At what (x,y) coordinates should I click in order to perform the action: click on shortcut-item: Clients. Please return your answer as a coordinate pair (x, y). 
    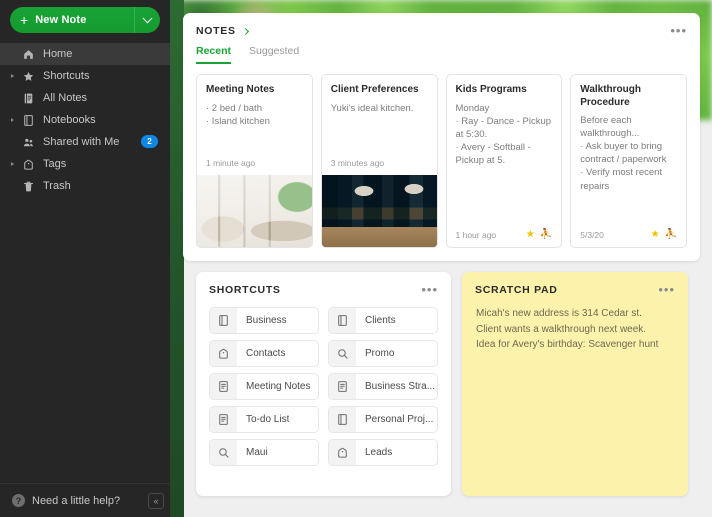
    Looking at the image, I should click on (383, 320).